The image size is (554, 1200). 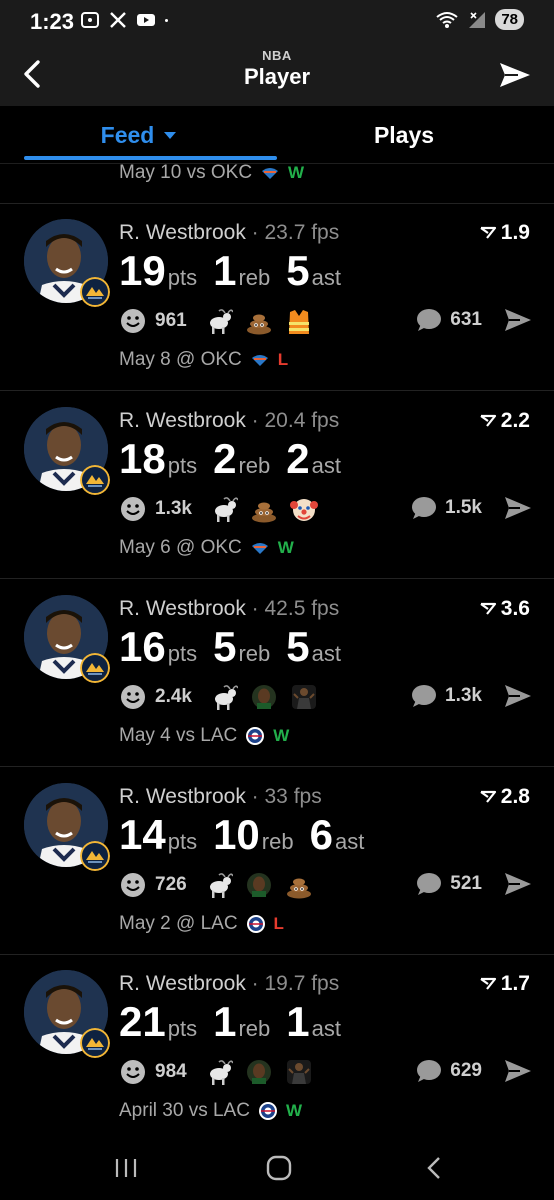 What do you see at coordinates (435, 1168) in the screenshot?
I see `back-nav-button` at bounding box center [435, 1168].